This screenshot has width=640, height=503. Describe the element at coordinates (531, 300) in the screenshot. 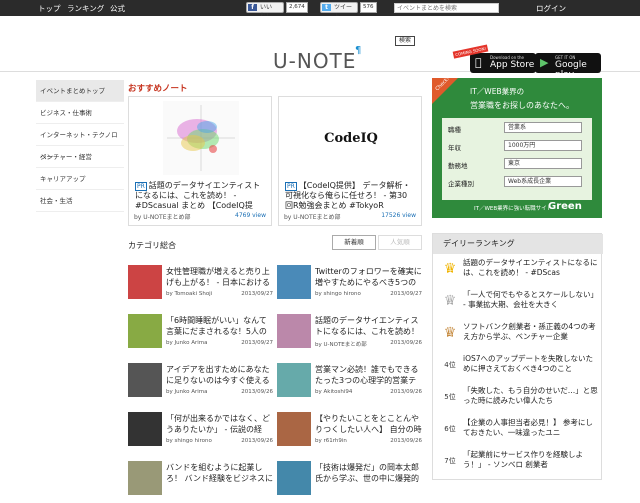

I see `ranking-title: 「一人で何でもやるとスケールしない」 - 事業拡大期、会社を大きく` at that location.